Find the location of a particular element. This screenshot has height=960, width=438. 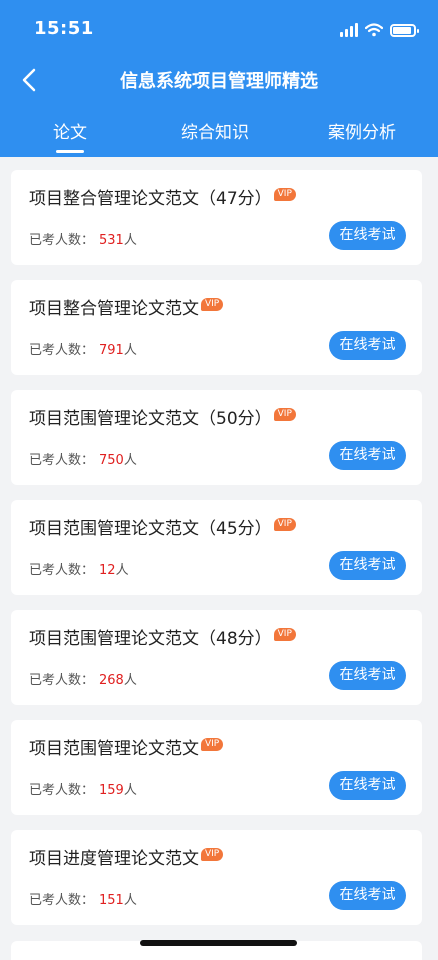

battery-icon is located at coordinates (404, 30).